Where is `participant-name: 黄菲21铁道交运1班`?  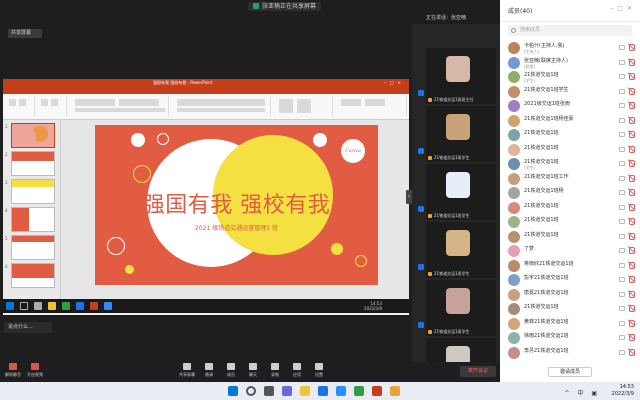 participant-name: 黄菲21铁道交运1班 is located at coordinates (546, 321).